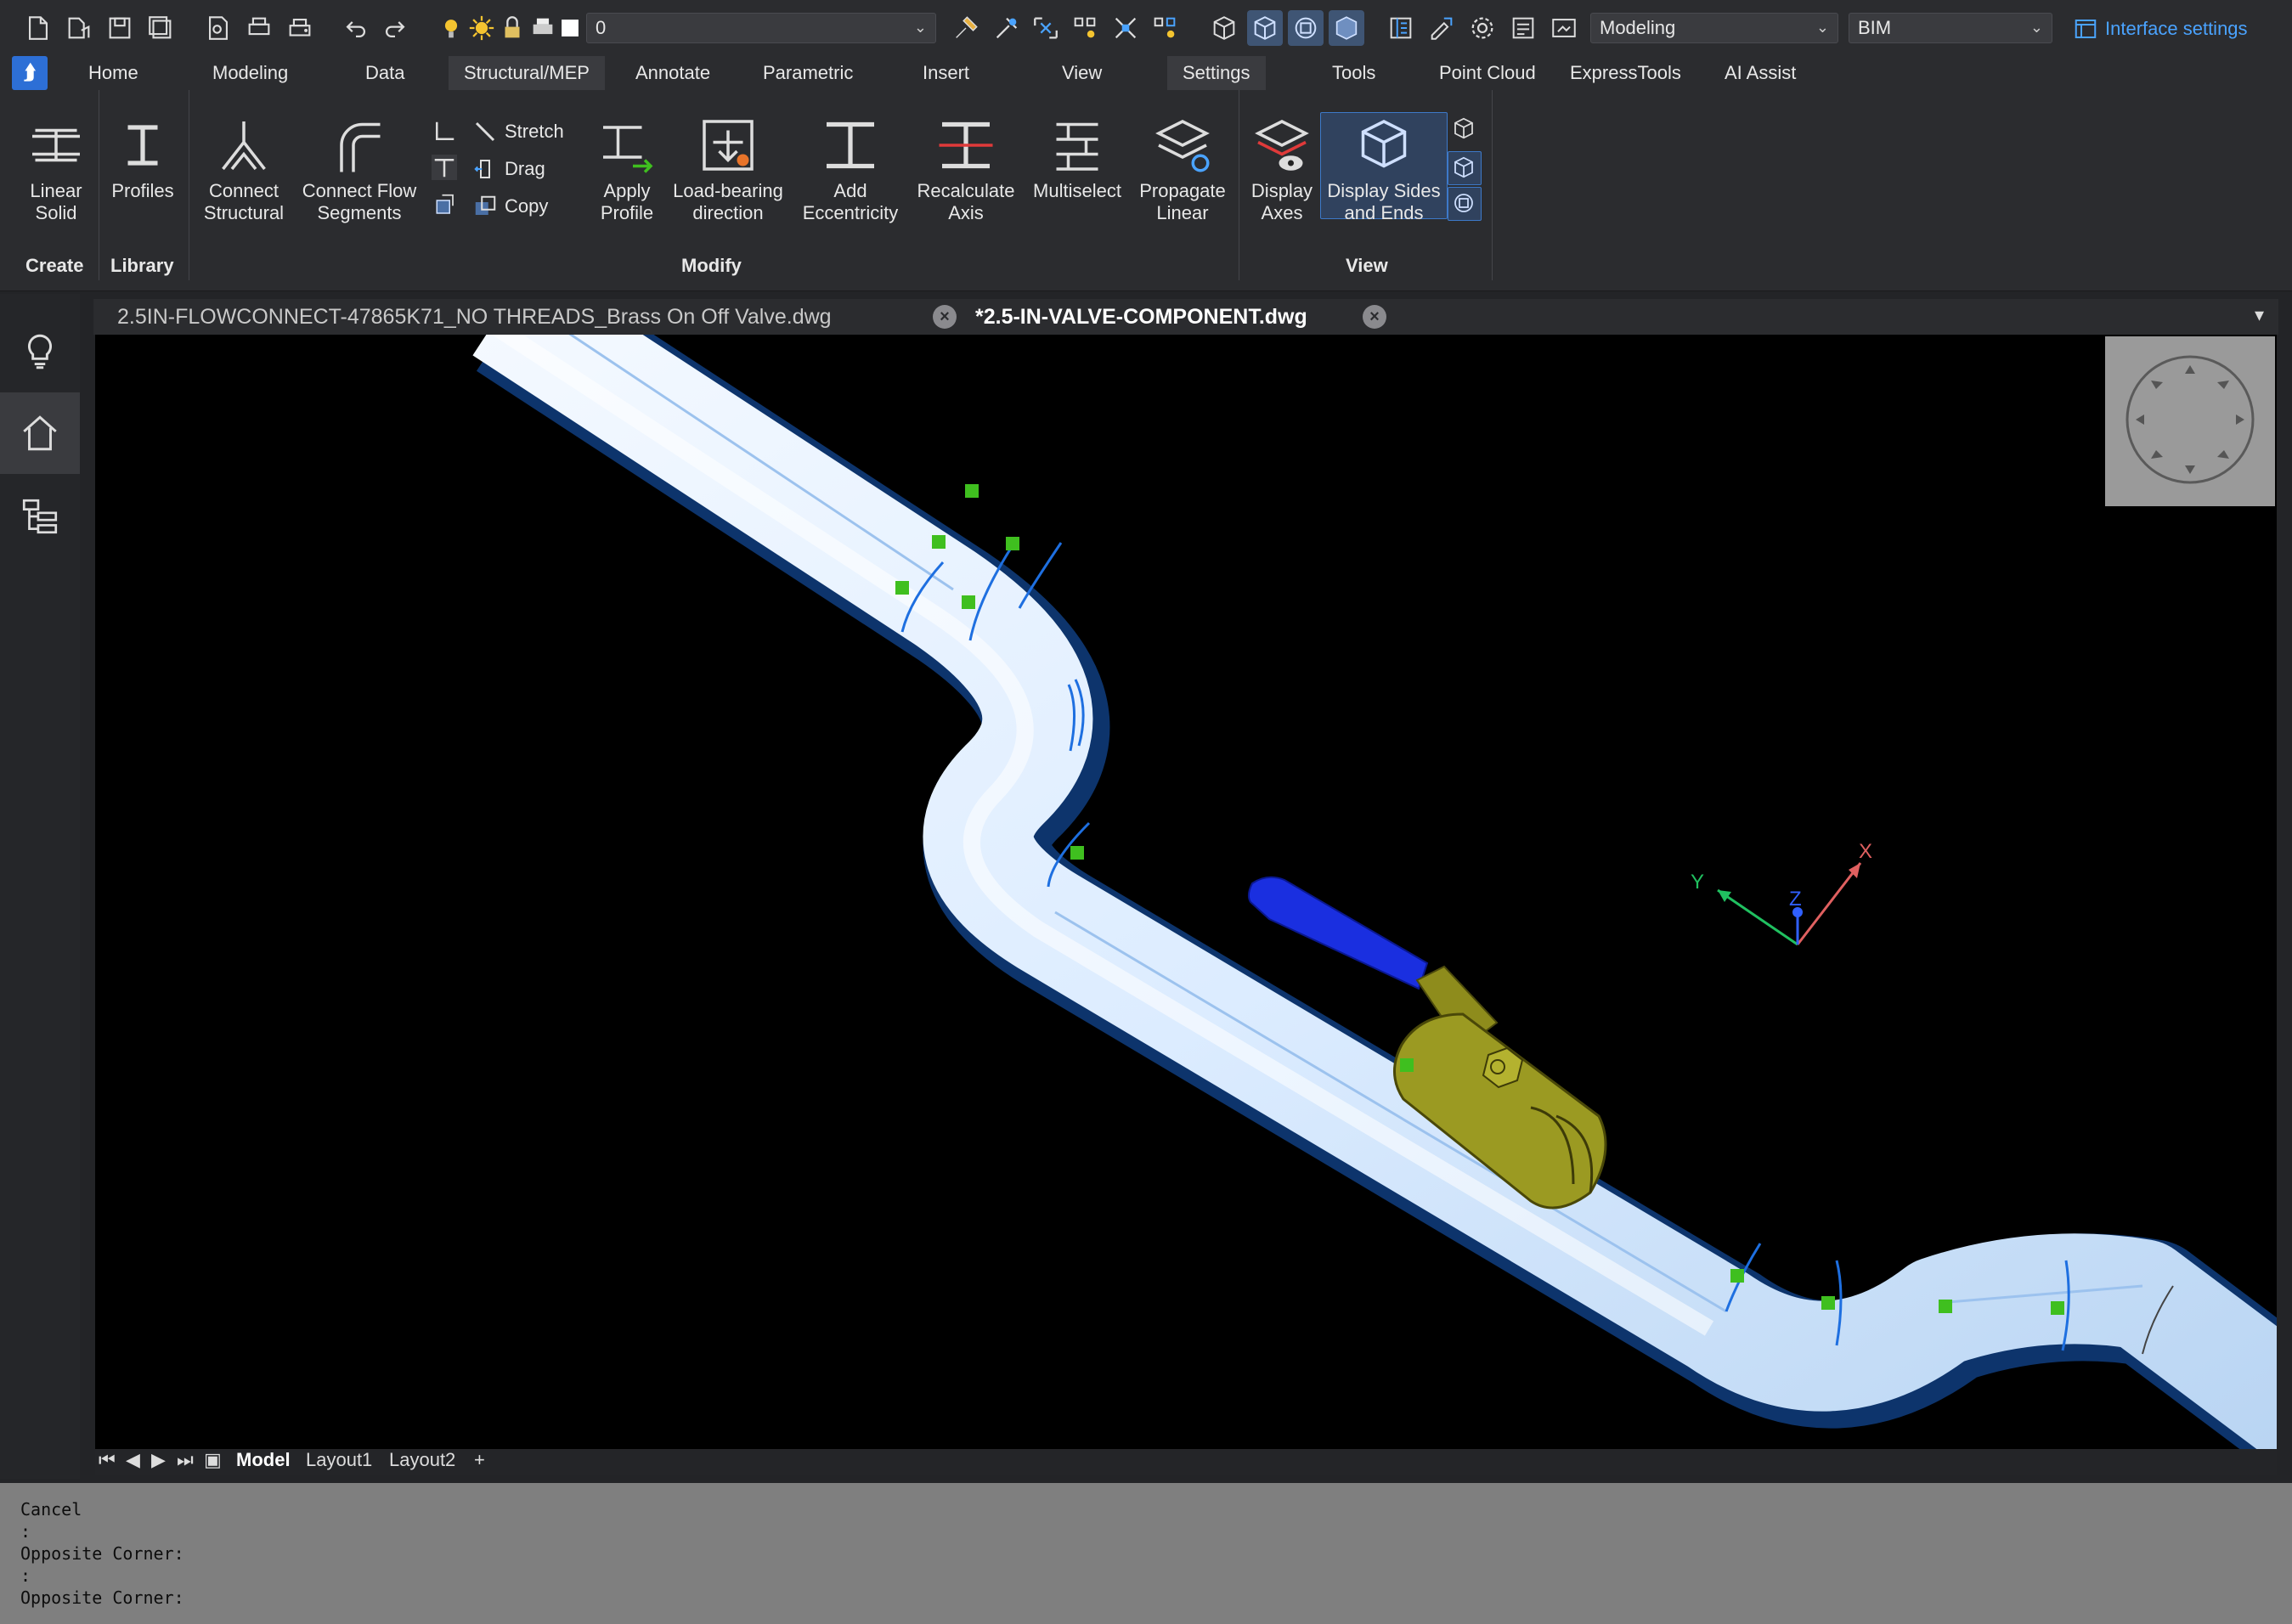 This screenshot has height=1624, width=2292. Describe the element at coordinates (946, 73) in the screenshot. I see `tab-insert: Insert` at that location.